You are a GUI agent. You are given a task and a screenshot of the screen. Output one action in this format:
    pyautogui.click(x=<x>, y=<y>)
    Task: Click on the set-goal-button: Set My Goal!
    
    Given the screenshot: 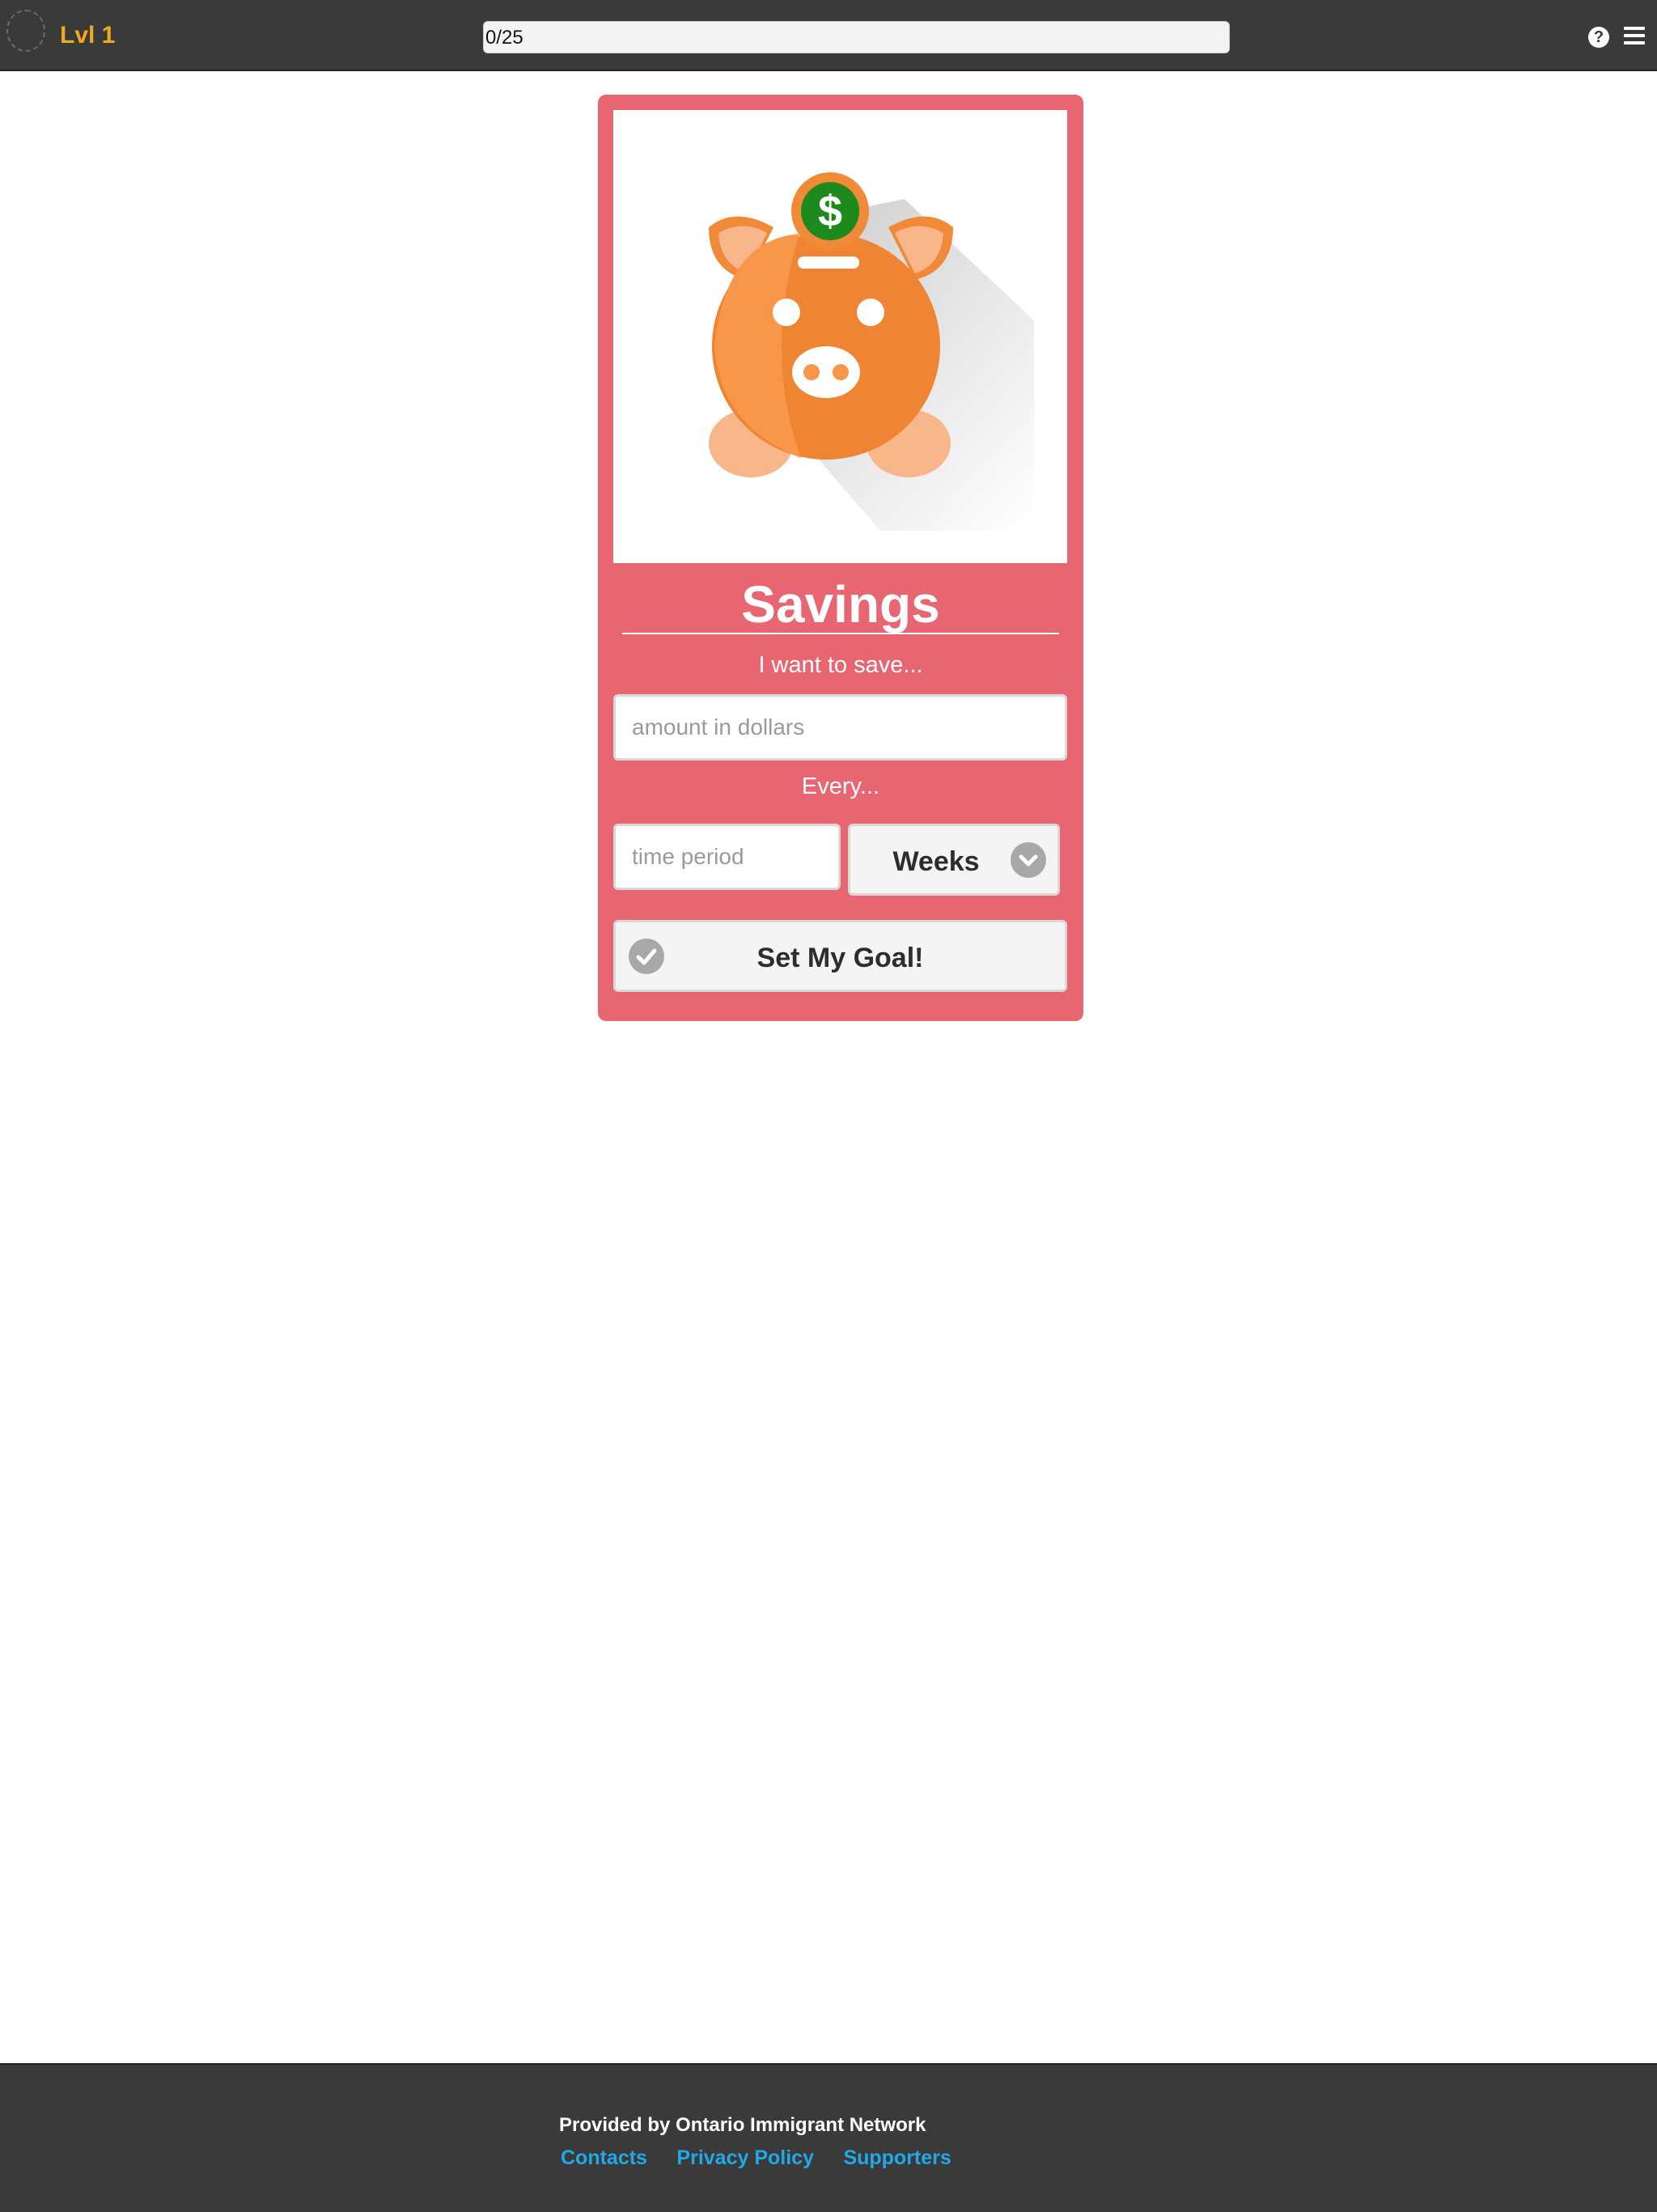 What is the action you would take?
    pyautogui.click(x=840, y=956)
    